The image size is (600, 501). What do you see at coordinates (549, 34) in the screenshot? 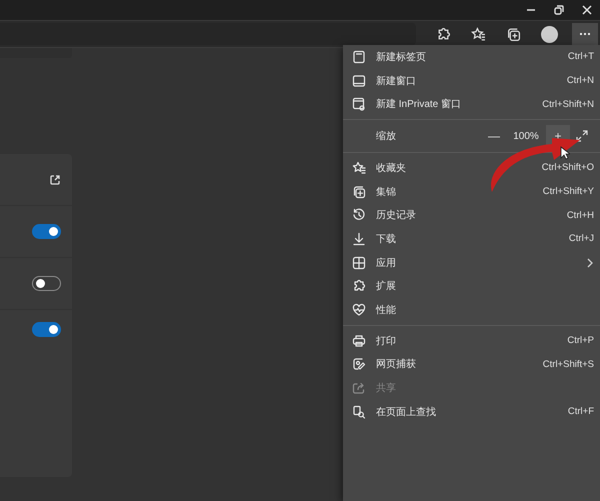
I see `profile-avatar` at bounding box center [549, 34].